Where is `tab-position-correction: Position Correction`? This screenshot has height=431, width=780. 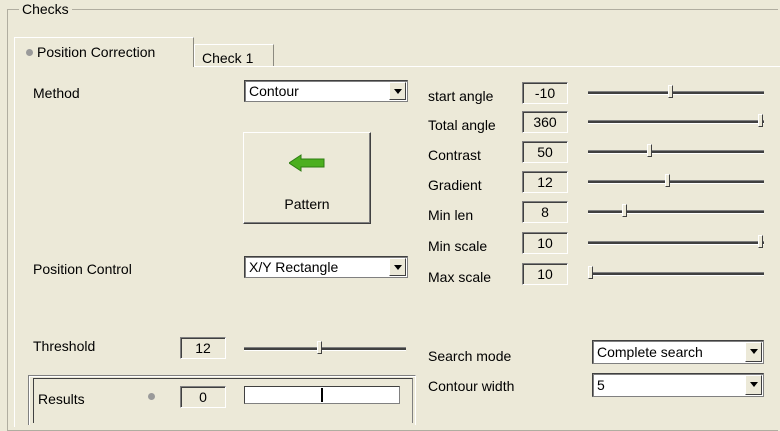 tab-position-correction: Position Correction is located at coordinates (104, 52).